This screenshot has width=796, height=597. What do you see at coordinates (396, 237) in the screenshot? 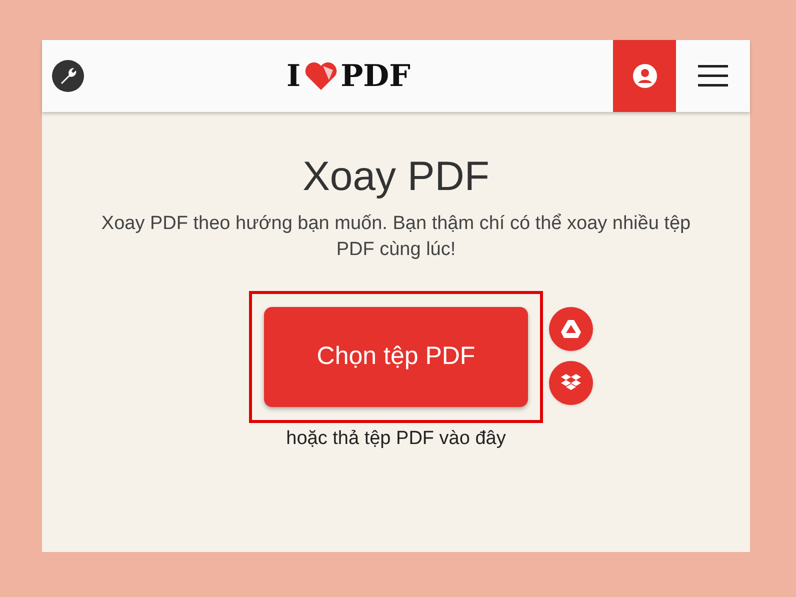
I see `description: Xoay PDF theo hướng bạn muốn. Bạn thậm chí có thể xoay nhiều tệp PDF cùng lúc!` at bounding box center [396, 237].